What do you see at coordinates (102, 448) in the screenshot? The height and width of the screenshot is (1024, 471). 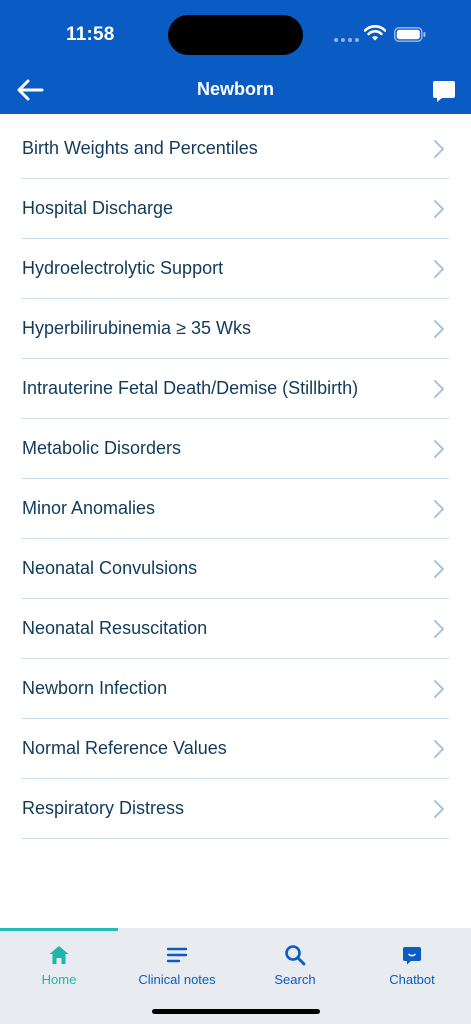 I see `list-item-label: Metabolic Disorders` at bounding box center [102, 448].